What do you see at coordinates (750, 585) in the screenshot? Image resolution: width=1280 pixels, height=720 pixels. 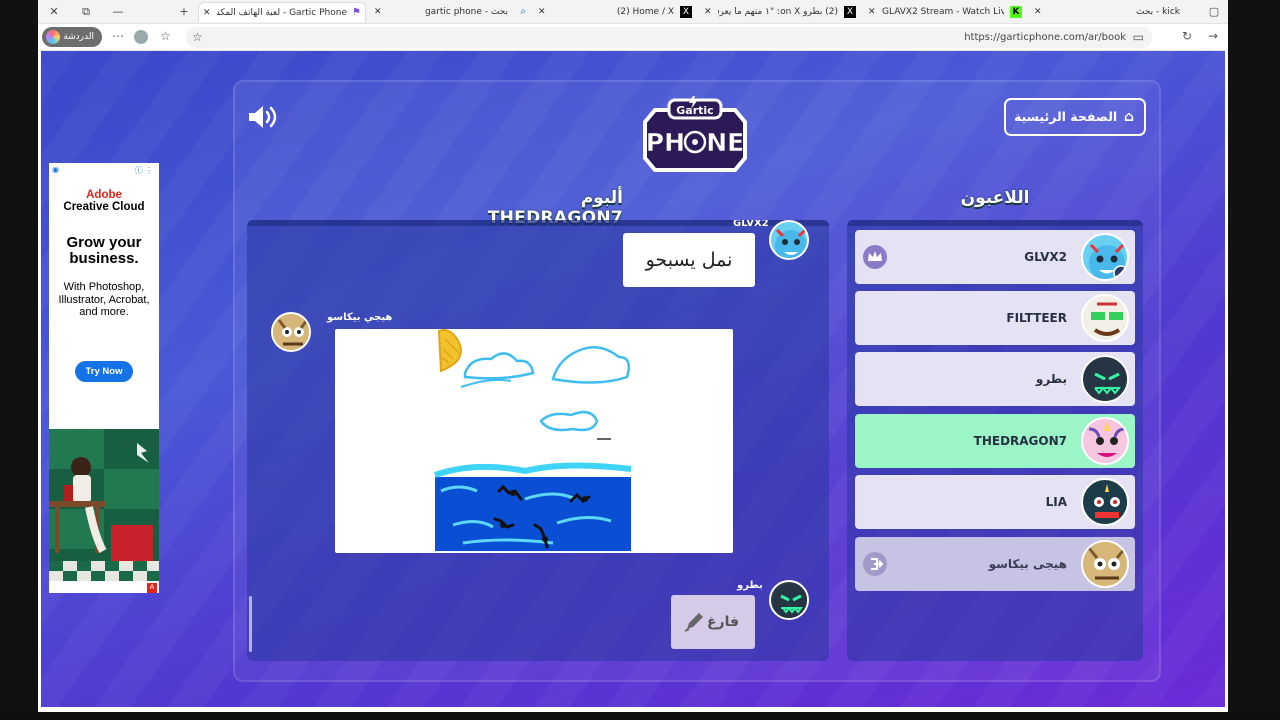 I see `album-entry-username: بطرو` at bounding box center [750, 585].